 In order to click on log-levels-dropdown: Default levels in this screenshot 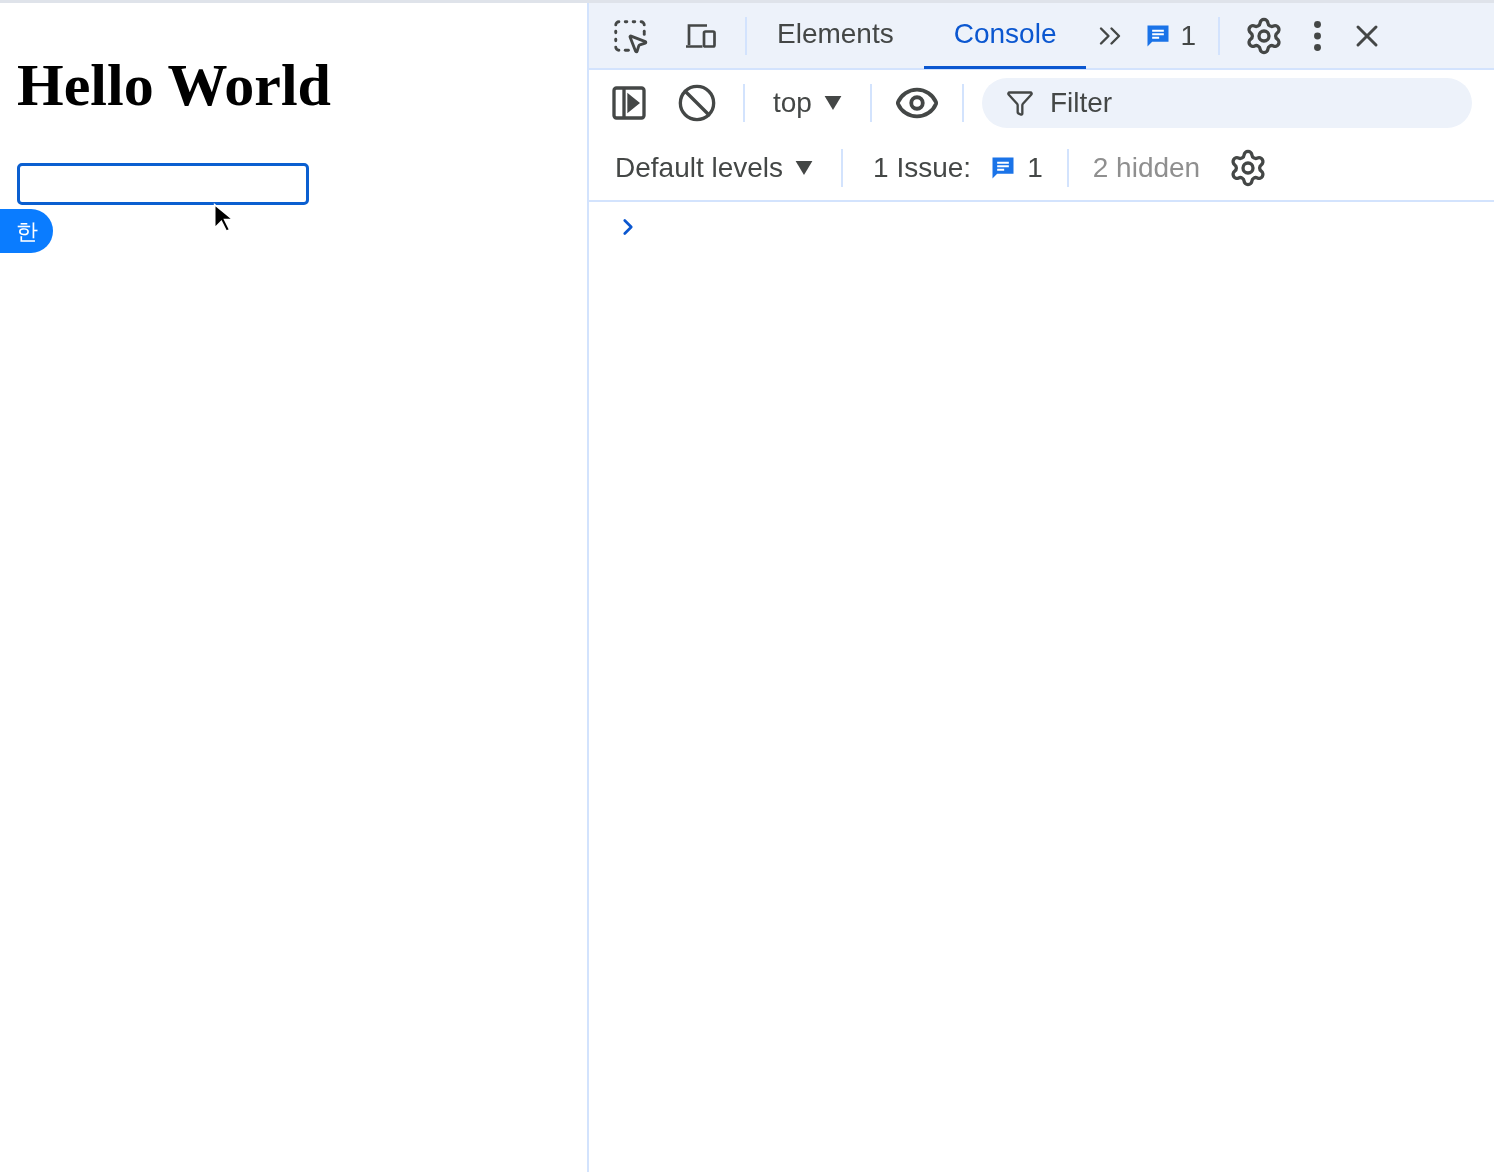, I will do `click(714, 168)`.